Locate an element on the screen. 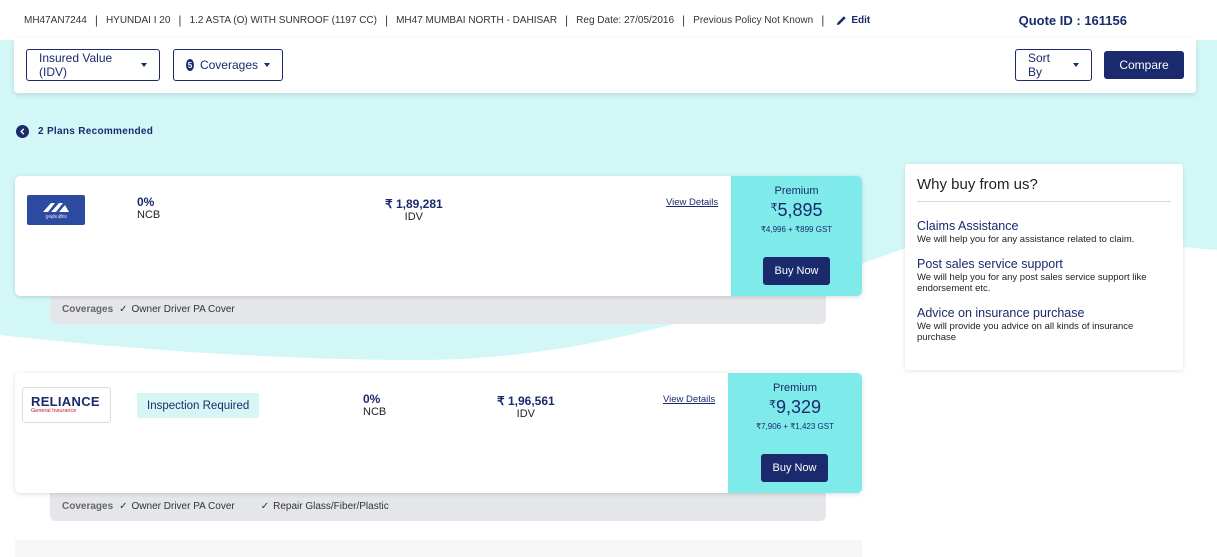  idv-block: ₹ 1,89,281 IDV is located at coordinates (414, 210).